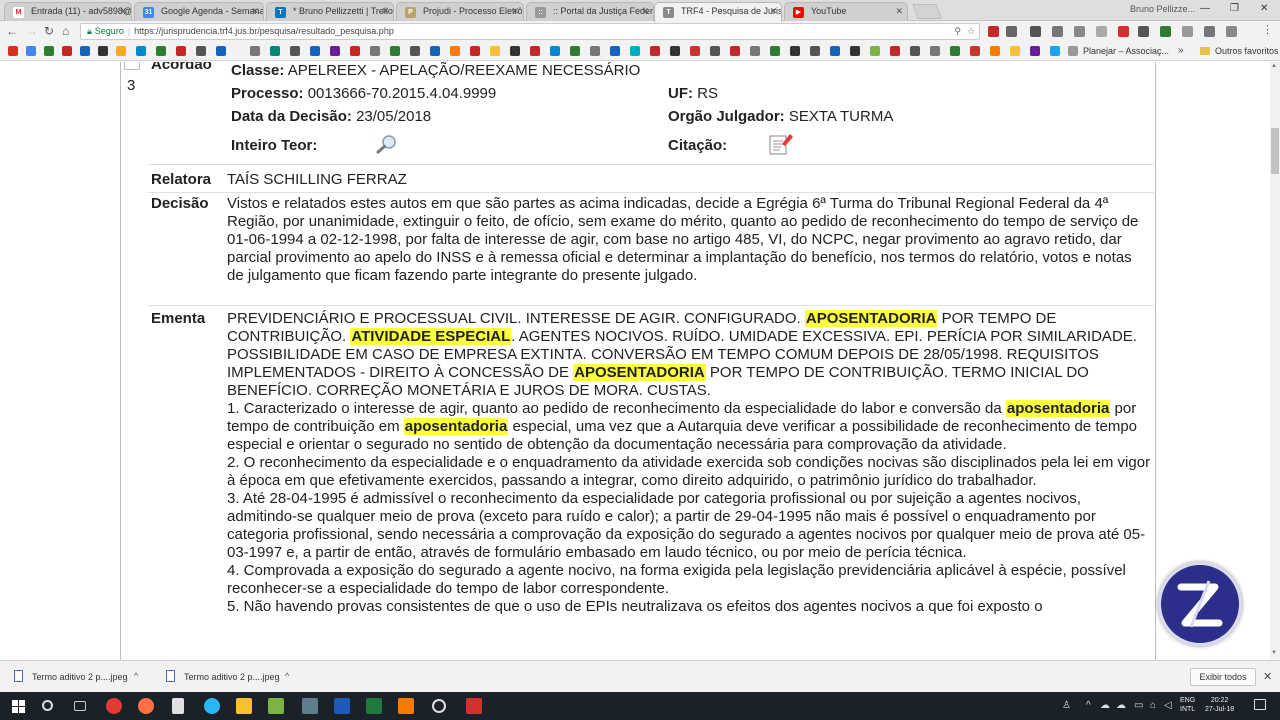 This screenshot has height=720, width=1280. I want to click on download-icon, so click(1209, 31).